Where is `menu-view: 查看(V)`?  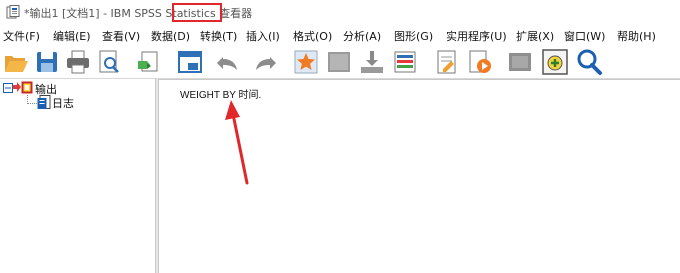
menu-view: 查看(V) is located at coordinates (121, 36).